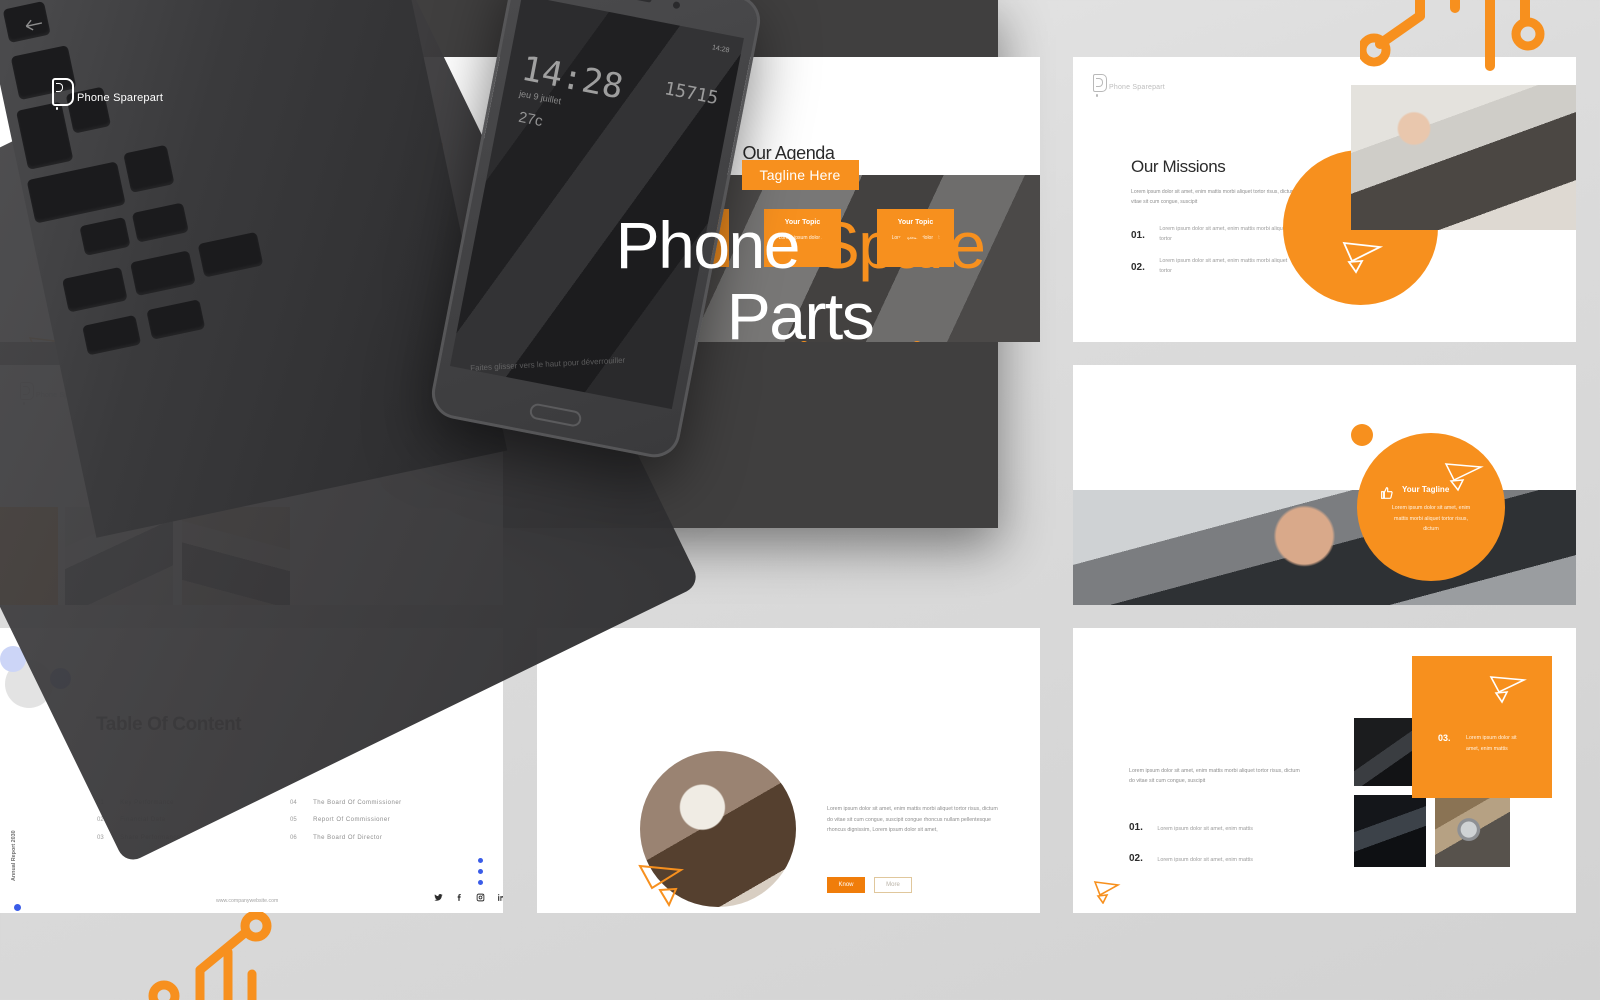  What do you see at coordinates (800, 175) in the screenshot?
I see `tagline-button: Tagline Here` at bounding box center [800, 175].